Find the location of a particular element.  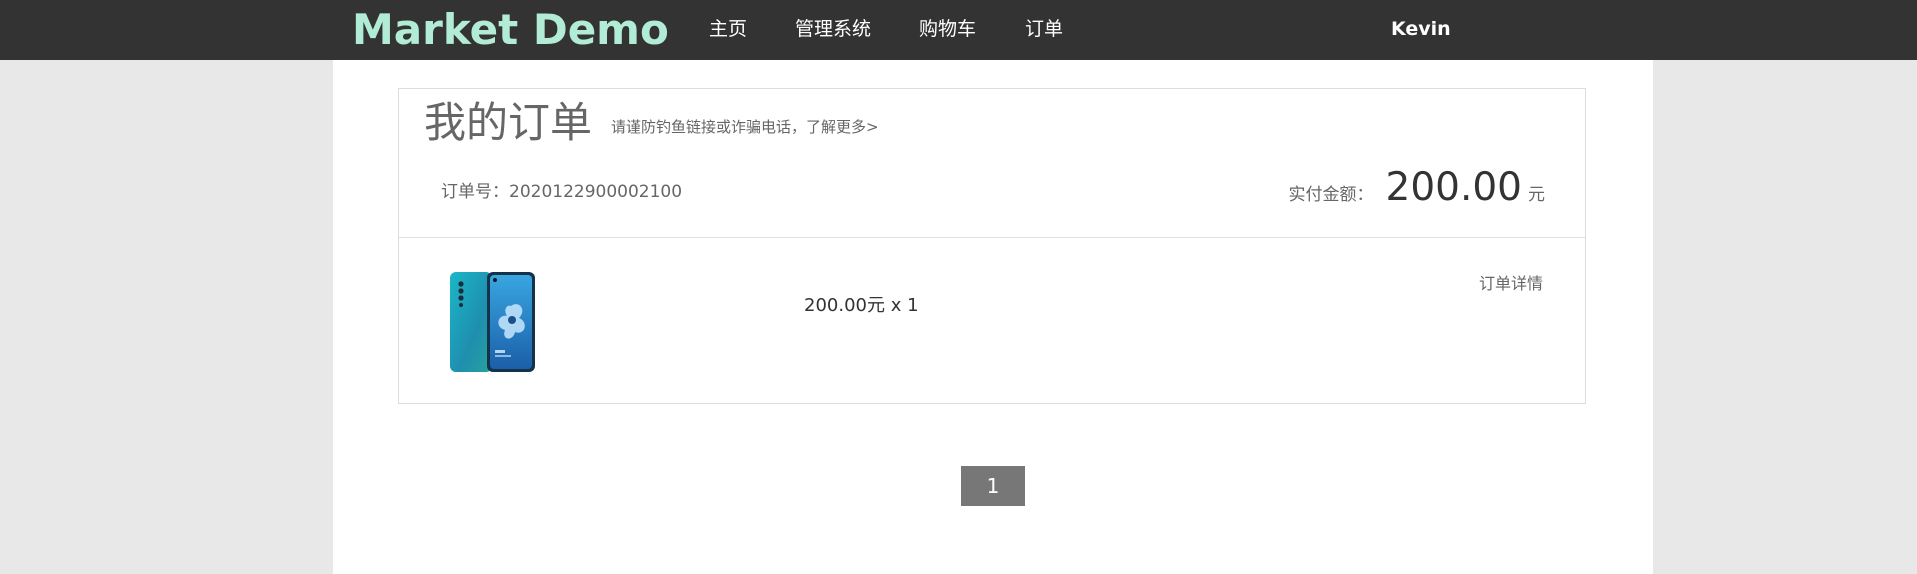

nav-item-home: 主页 is located at coordinates (728, 29).